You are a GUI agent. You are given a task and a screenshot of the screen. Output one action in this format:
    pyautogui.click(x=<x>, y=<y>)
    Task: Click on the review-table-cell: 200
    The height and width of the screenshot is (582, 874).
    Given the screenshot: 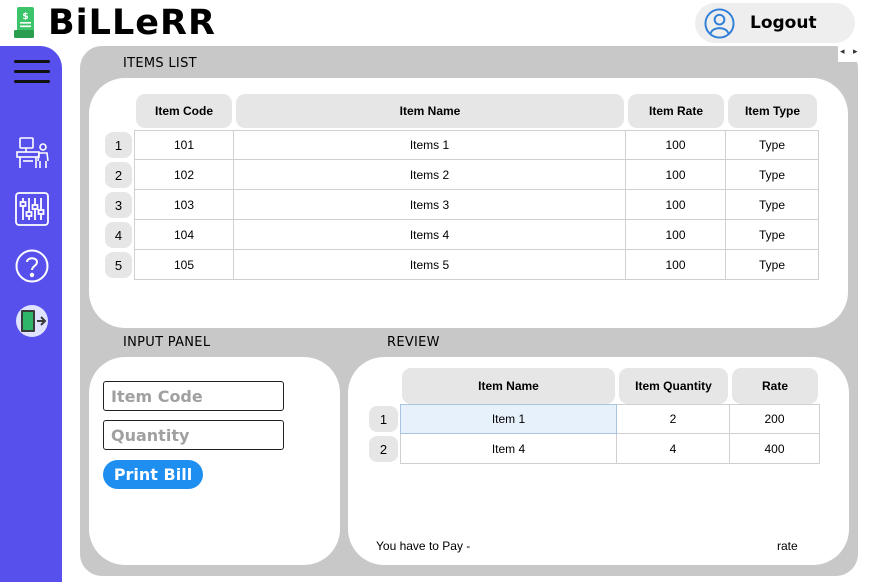 What is the action you would take?
    pyautogui.click(x=775, y=419)
    